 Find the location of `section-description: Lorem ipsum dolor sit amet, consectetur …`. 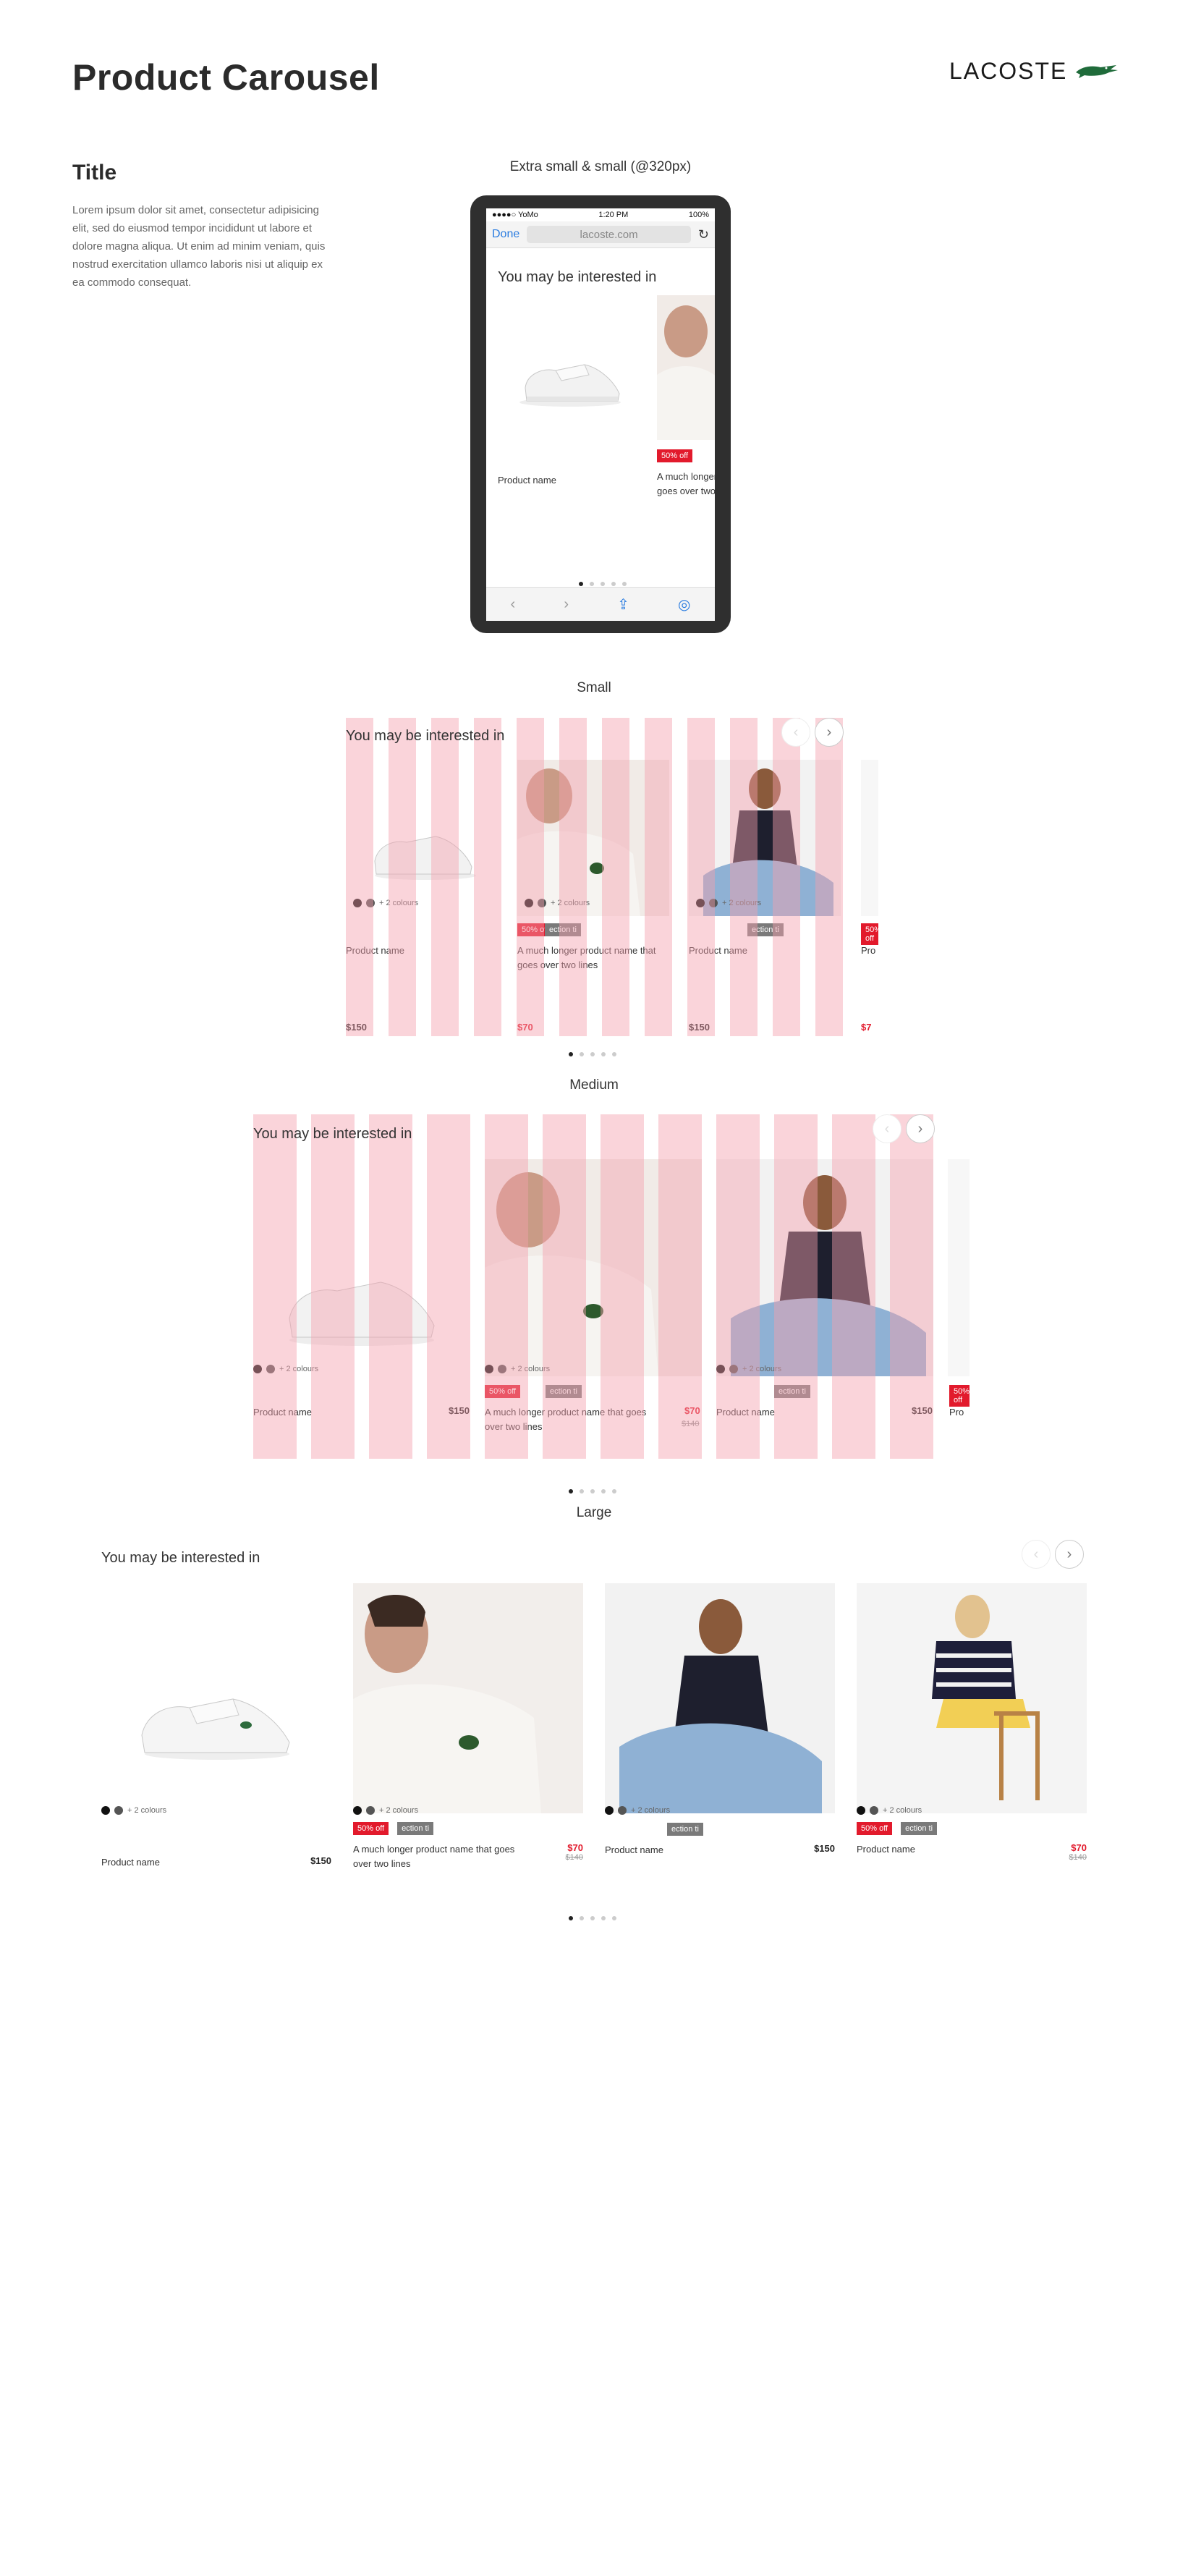

section-description: Lorem ipsum dolor sit amet, consectetur … is located at coordinates (199, 246).